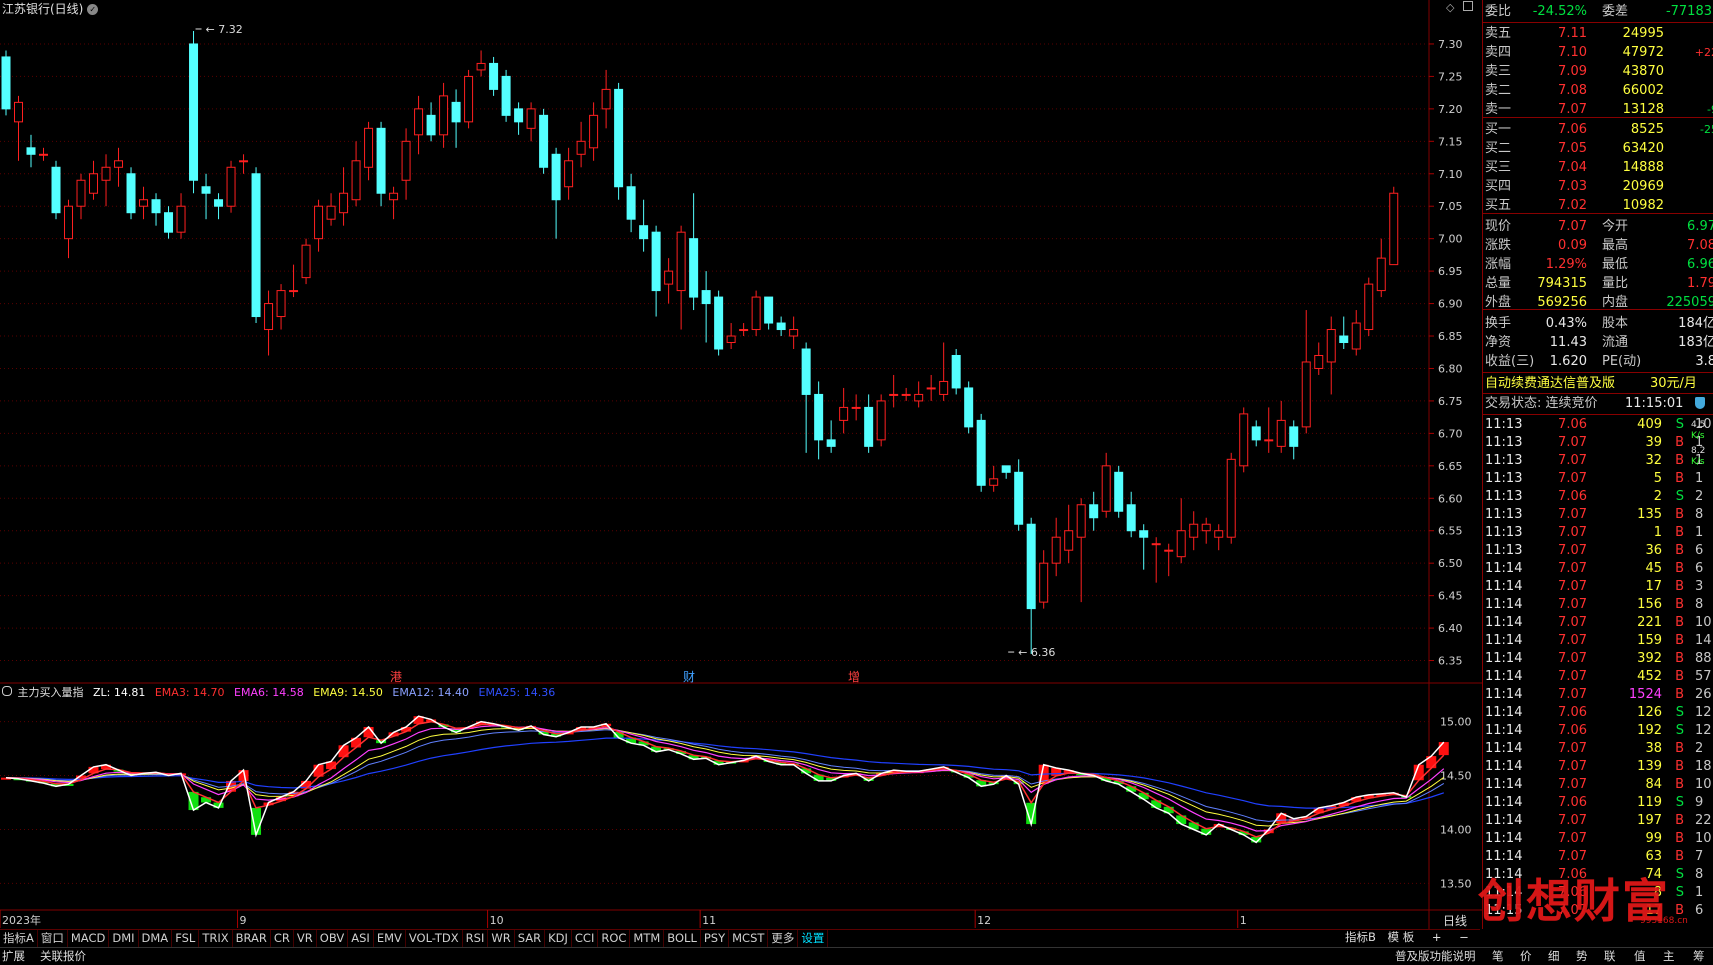 The height and width of the screenshot is (965, 1713). I want to click on trade-status-row: 交易状态: 连续竞价 11:15:01, so click(1598, 403).